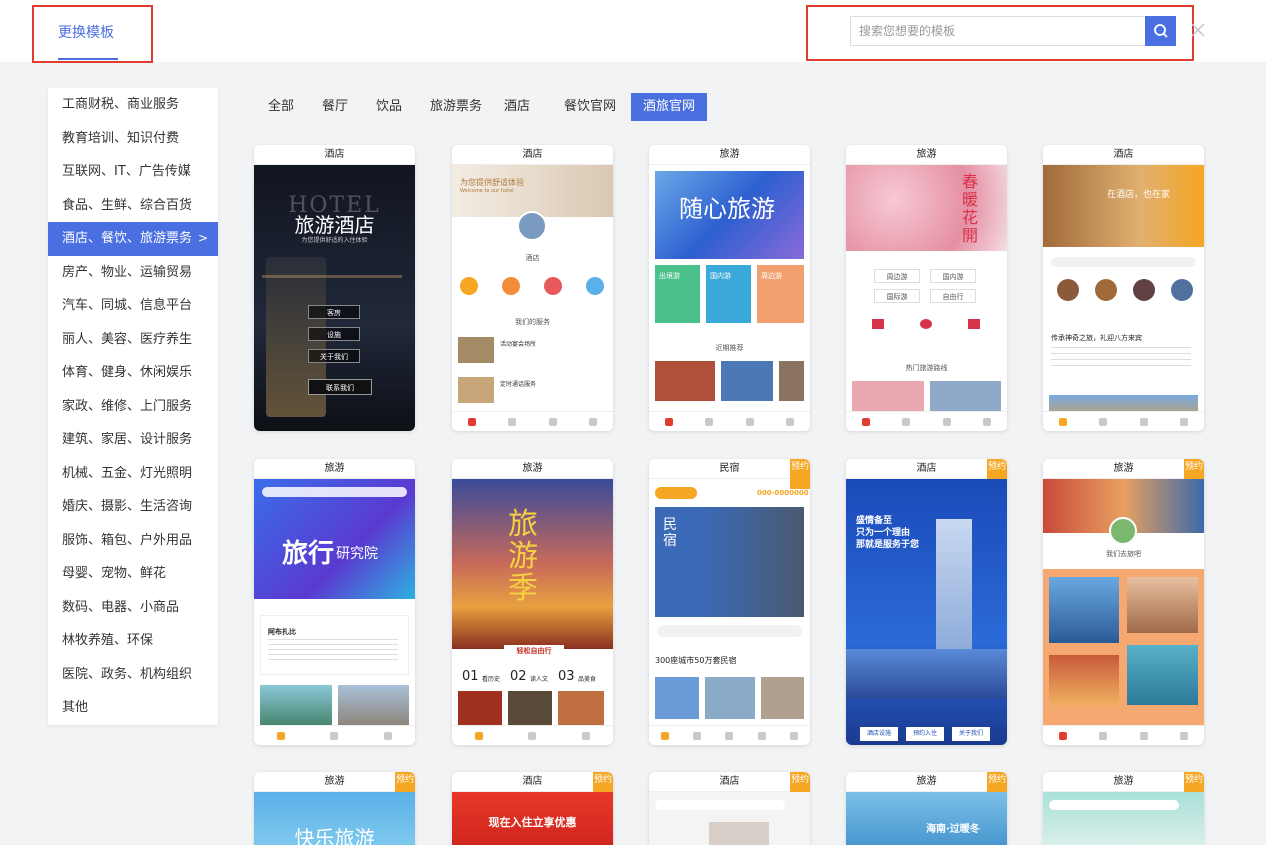  Describe the element at coordinates (926, 368) in the screenshot. I see `section-title: 热门旅游路线` at that location.